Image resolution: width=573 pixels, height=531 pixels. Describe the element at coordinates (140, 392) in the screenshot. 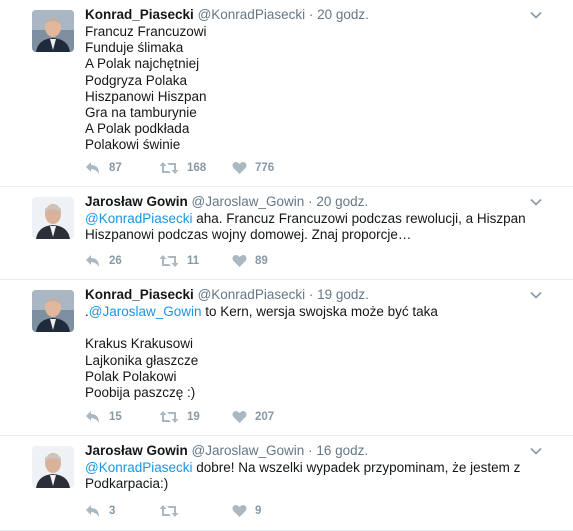

I see `tweet-line: Poobija paszczę :)` at that location.